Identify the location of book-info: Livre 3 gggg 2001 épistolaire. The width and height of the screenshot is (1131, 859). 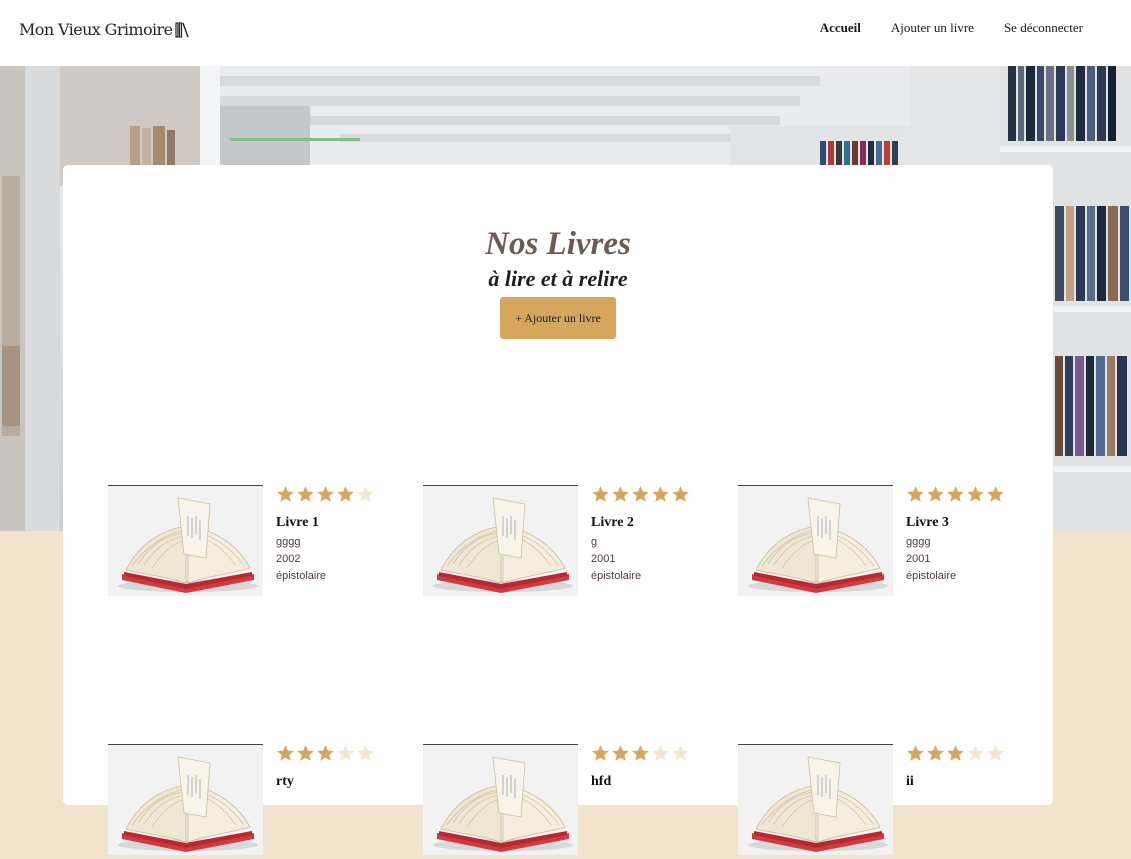
(962, 535).